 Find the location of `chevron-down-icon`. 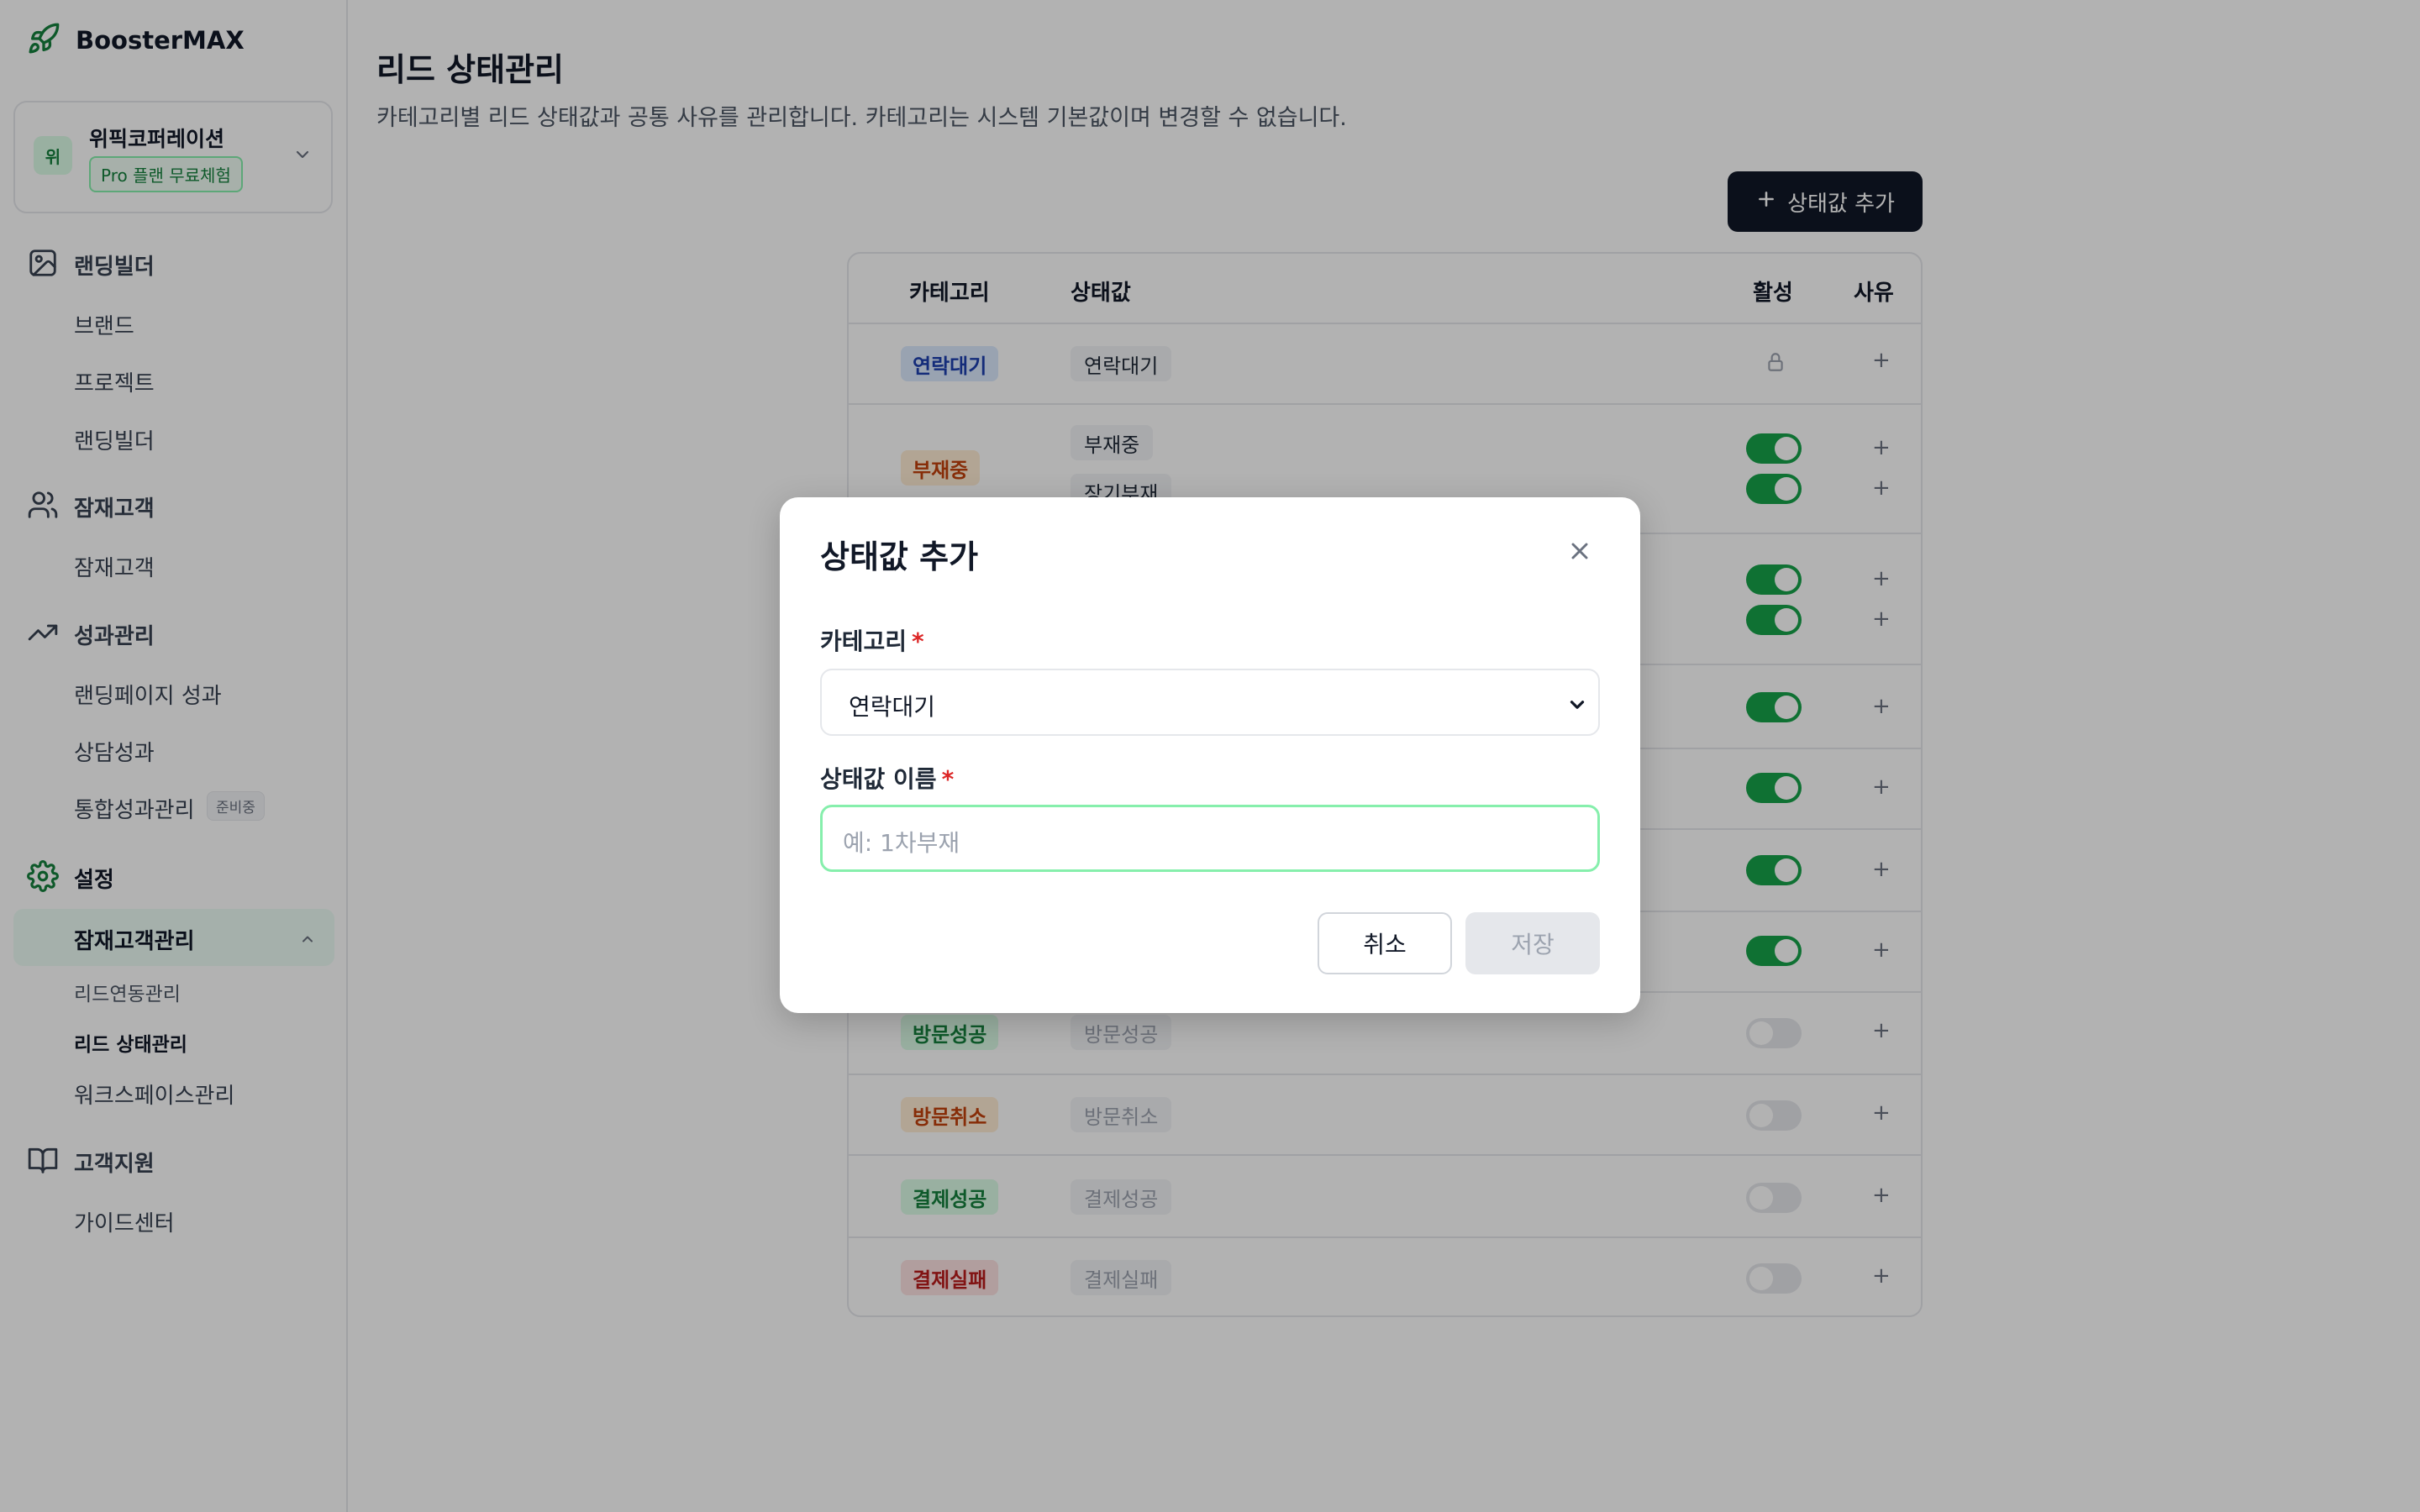

chevron-down-icon is located at coordinates (1577, 706).